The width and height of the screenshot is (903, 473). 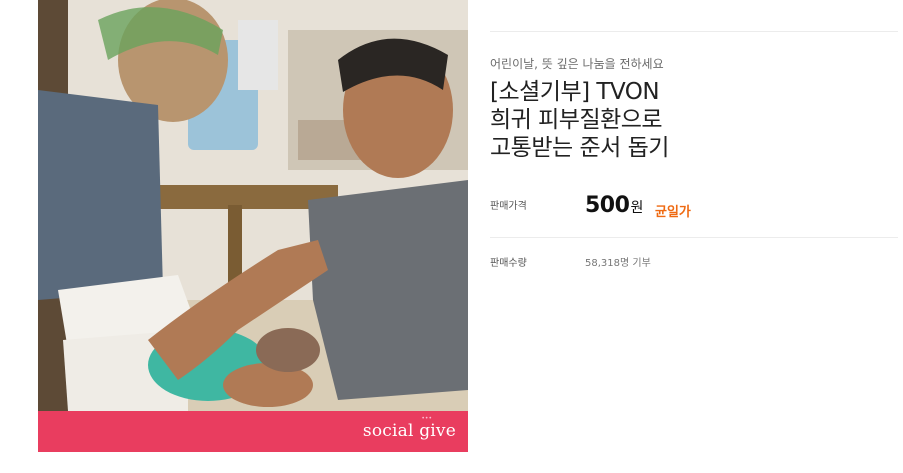 What do you see at coordinates (409, 431) in the screenshot?
I see `social-give-logo: social give` at bounding box center [409, 431].